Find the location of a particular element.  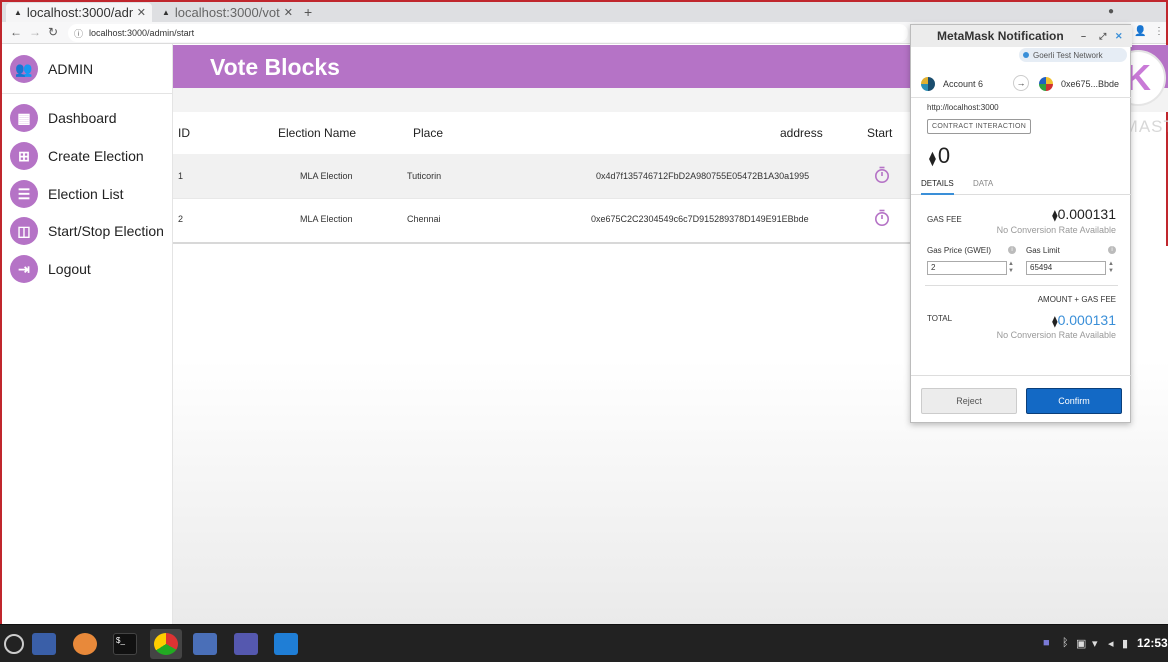

sidebar-item-start-stop-election: ◫ Start/Stop Election is located at coordinates (87, 231).